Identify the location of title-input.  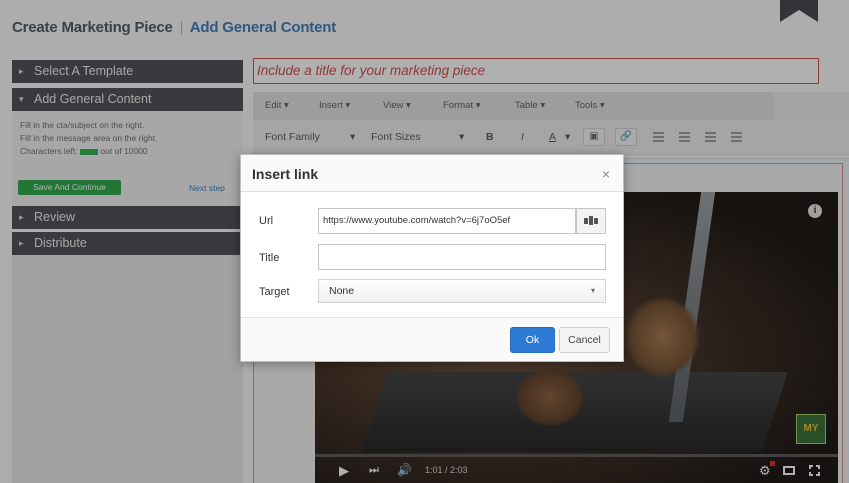
(462, 257).